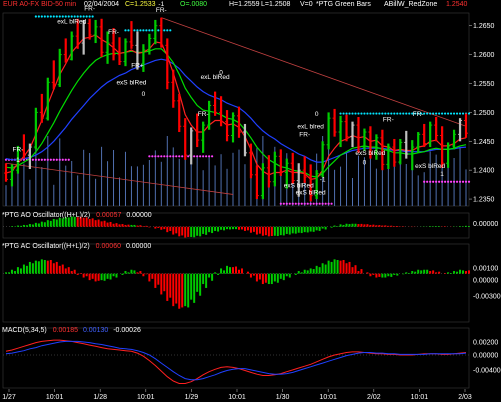 Image resolution: width=501 pixels, height=402 pixels. I want to click on macd-value-red: 0.00185, so click(65, 330).